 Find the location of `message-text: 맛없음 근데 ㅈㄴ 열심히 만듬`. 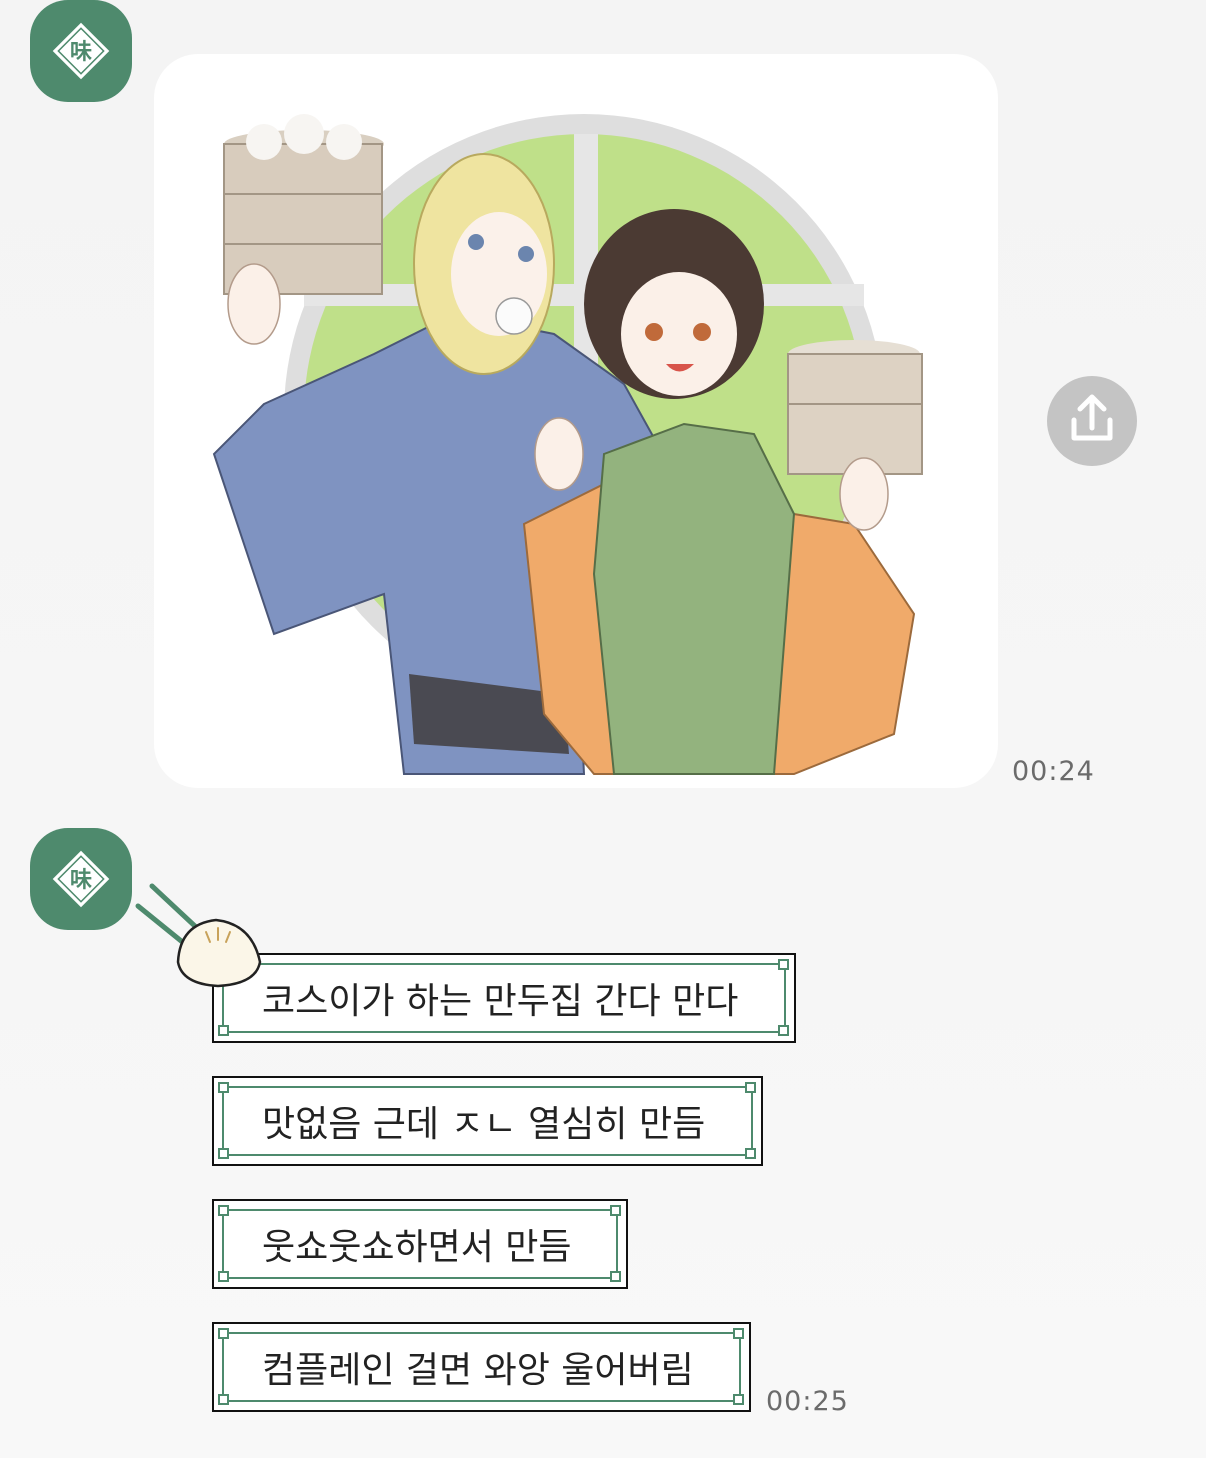

message-text: 맛없음 근데 ㅈㄴ 열심히 만듬 is located at coordinates (484, 1124).